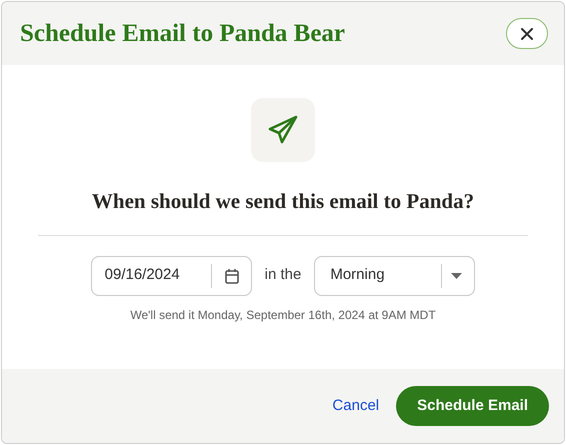  What do you see at coordinates (283, 275) in the screenshot?
I see `connector-label: in the` at bounding box center [283, 275].